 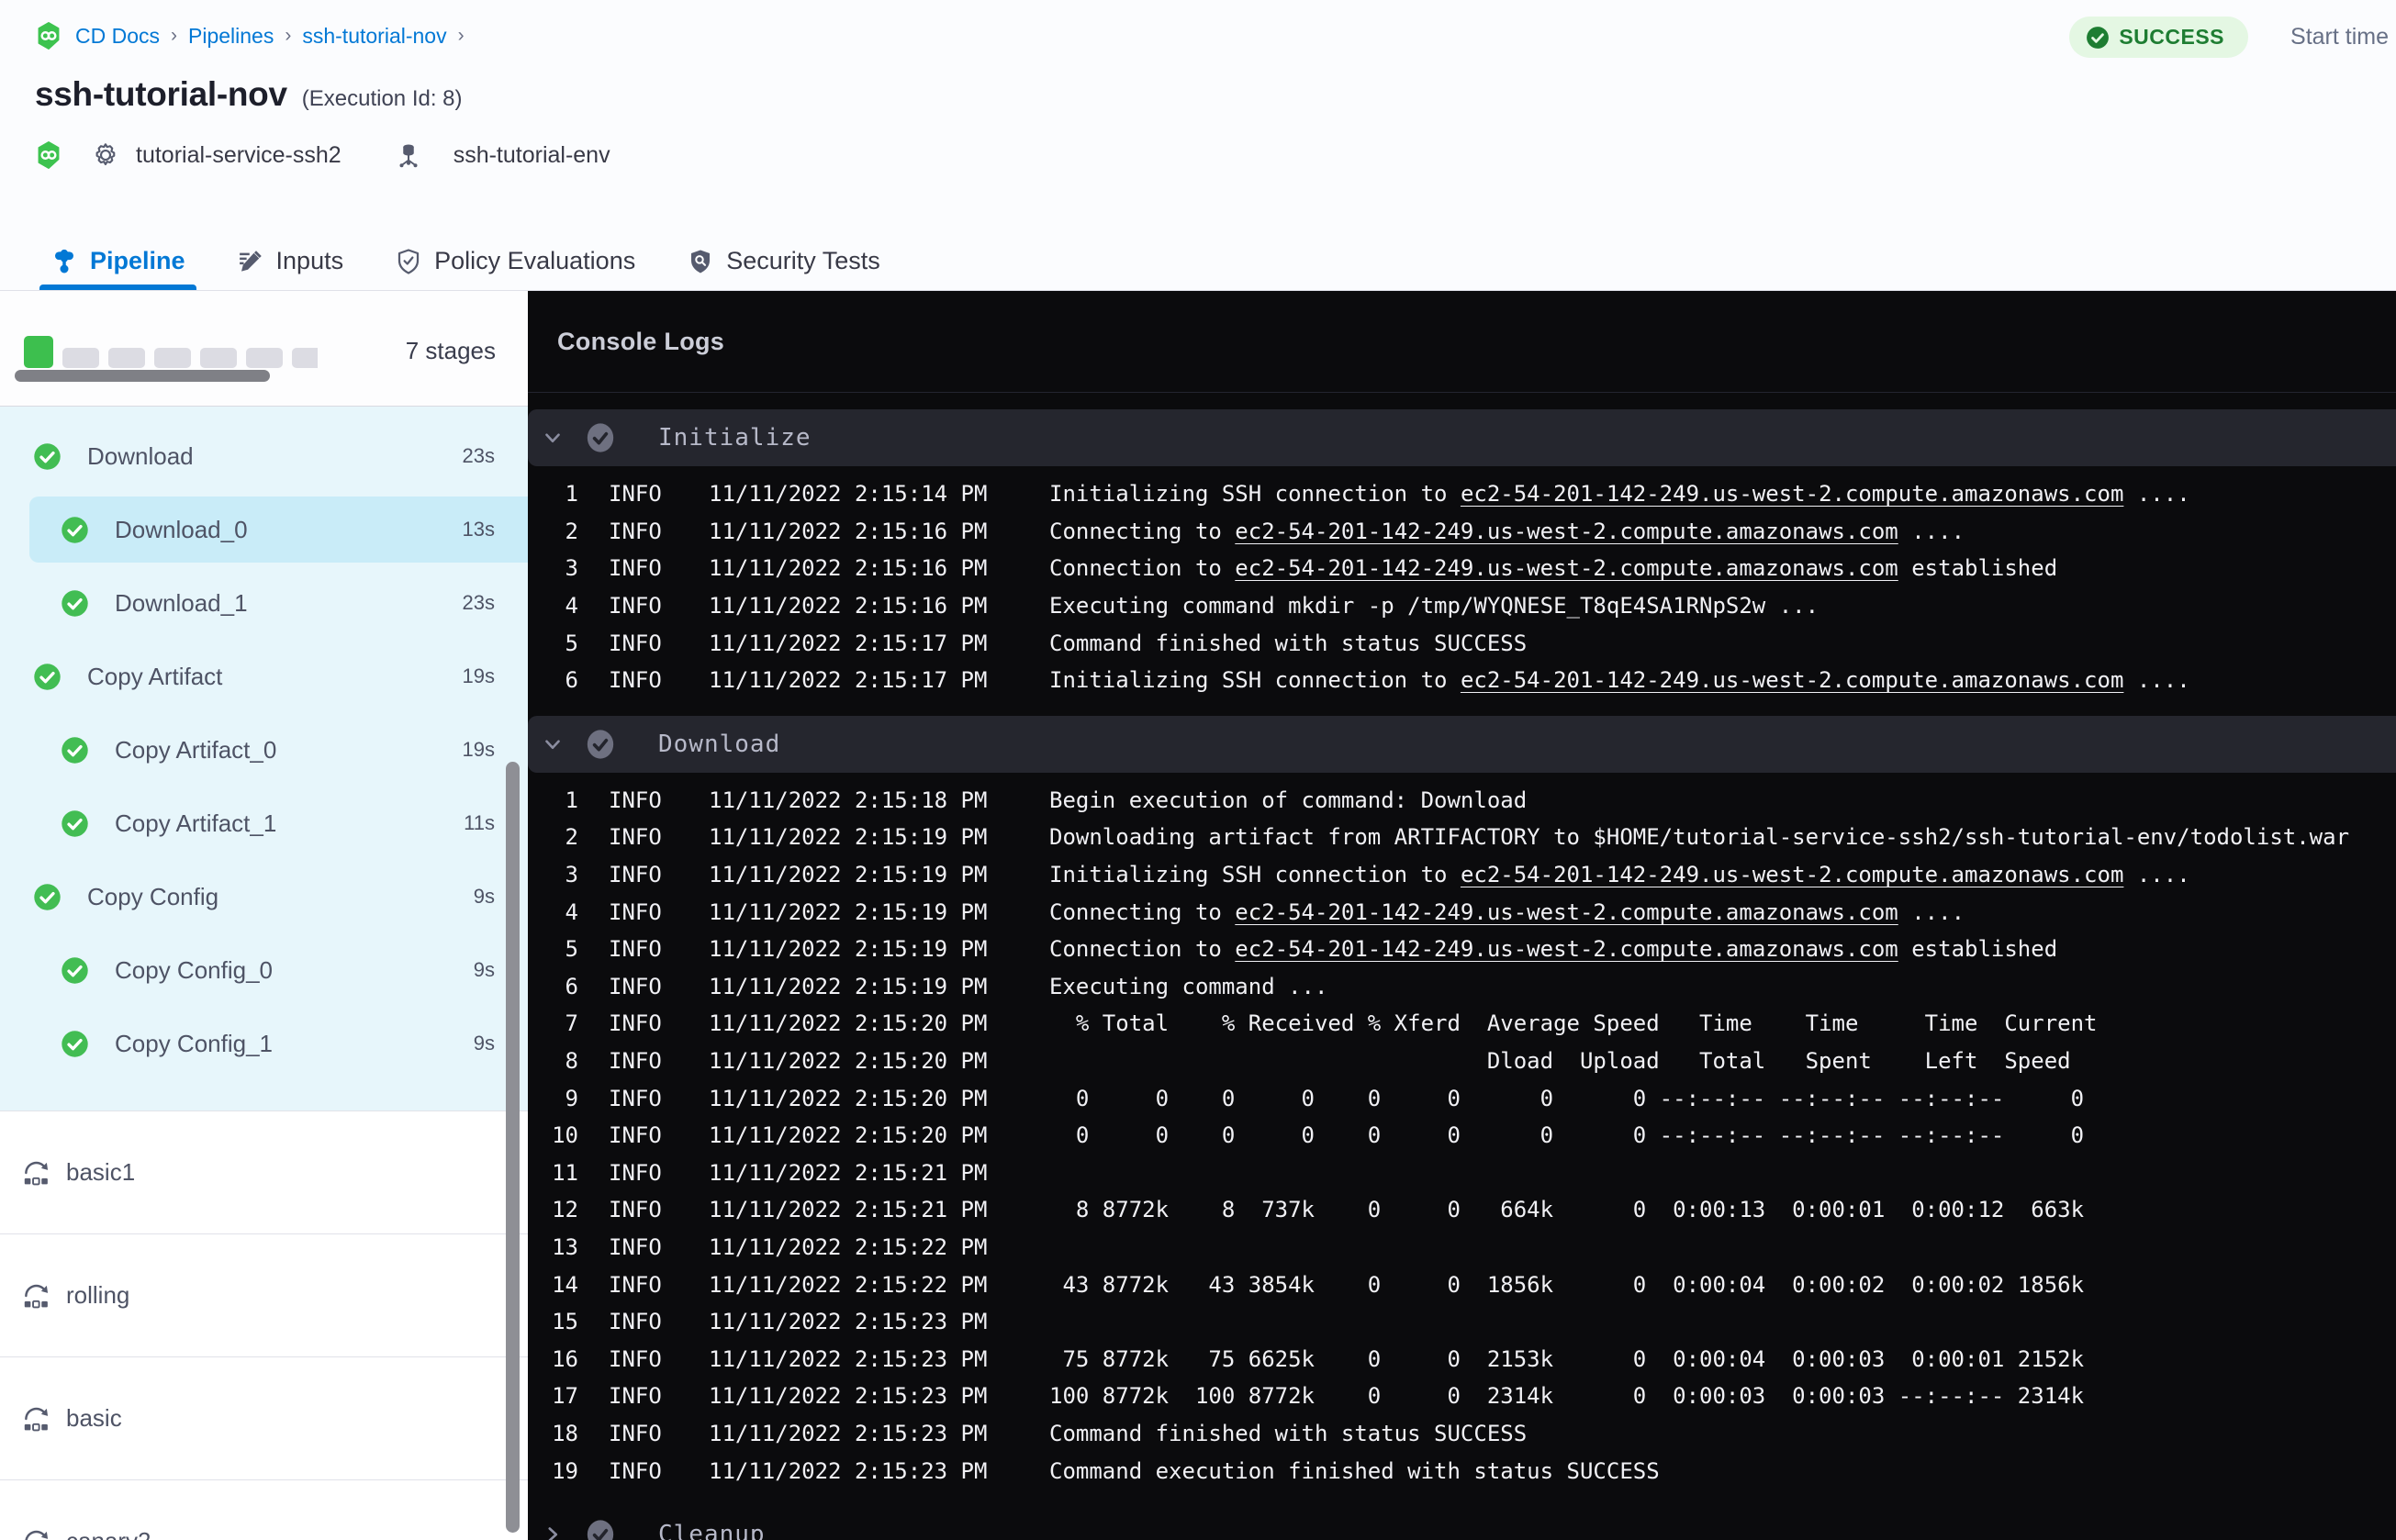 What do you see at coordinates (118, 36) in the screenshot?
I see `breadcrumb-link: CD Docs` at bounding box center [118, 36].